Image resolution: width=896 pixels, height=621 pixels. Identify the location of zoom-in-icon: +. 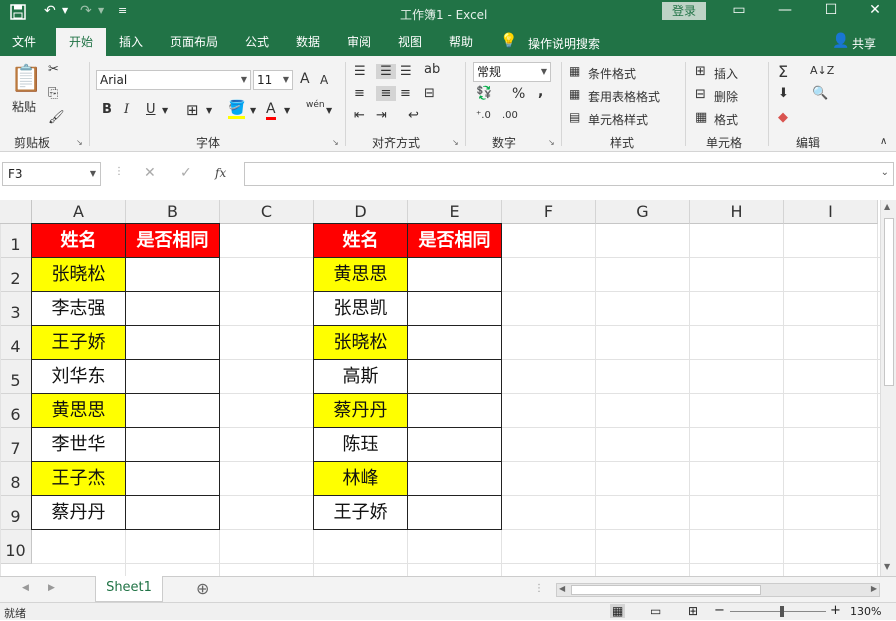
(835, 610).